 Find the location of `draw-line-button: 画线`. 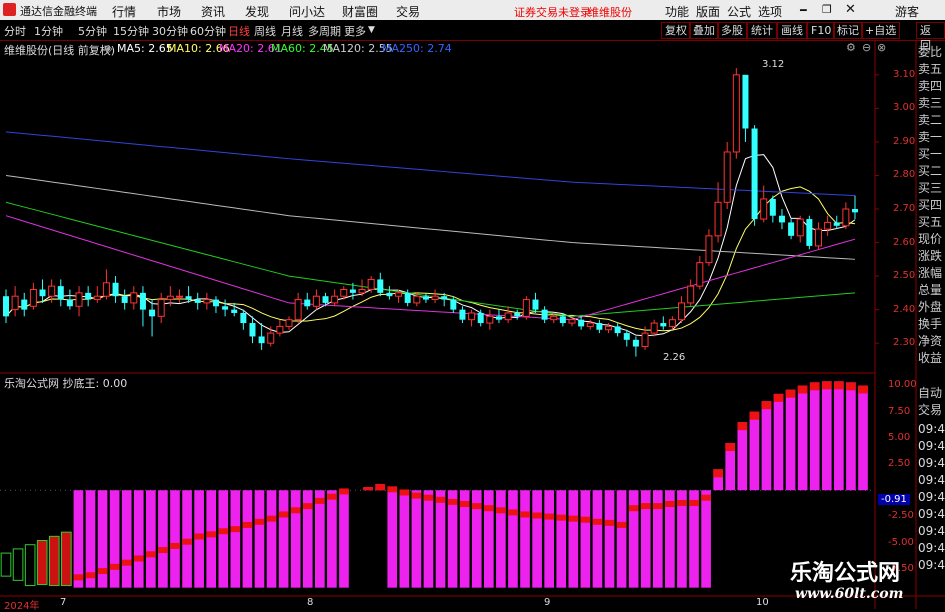

draw-line-button: 画线 is located at coordinates (792, 30).